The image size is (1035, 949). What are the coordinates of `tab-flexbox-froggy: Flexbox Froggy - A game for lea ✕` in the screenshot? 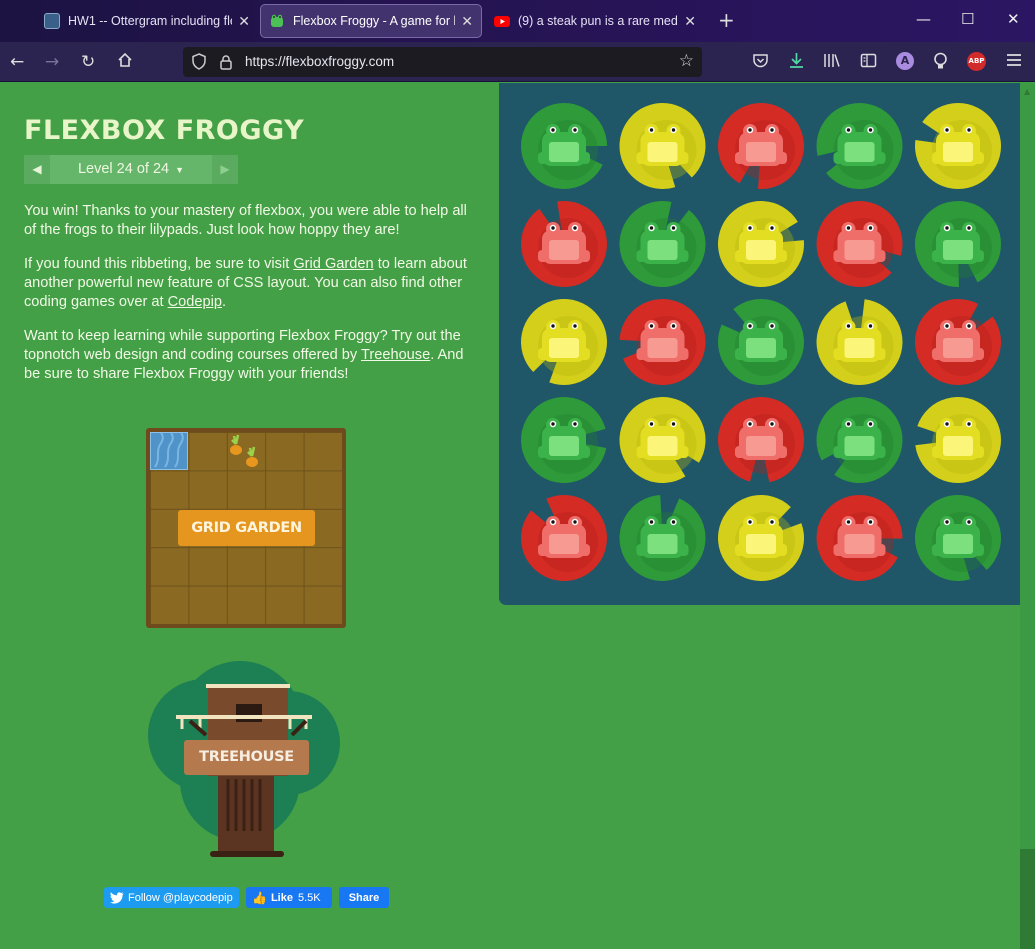 It's located at (371, 21).